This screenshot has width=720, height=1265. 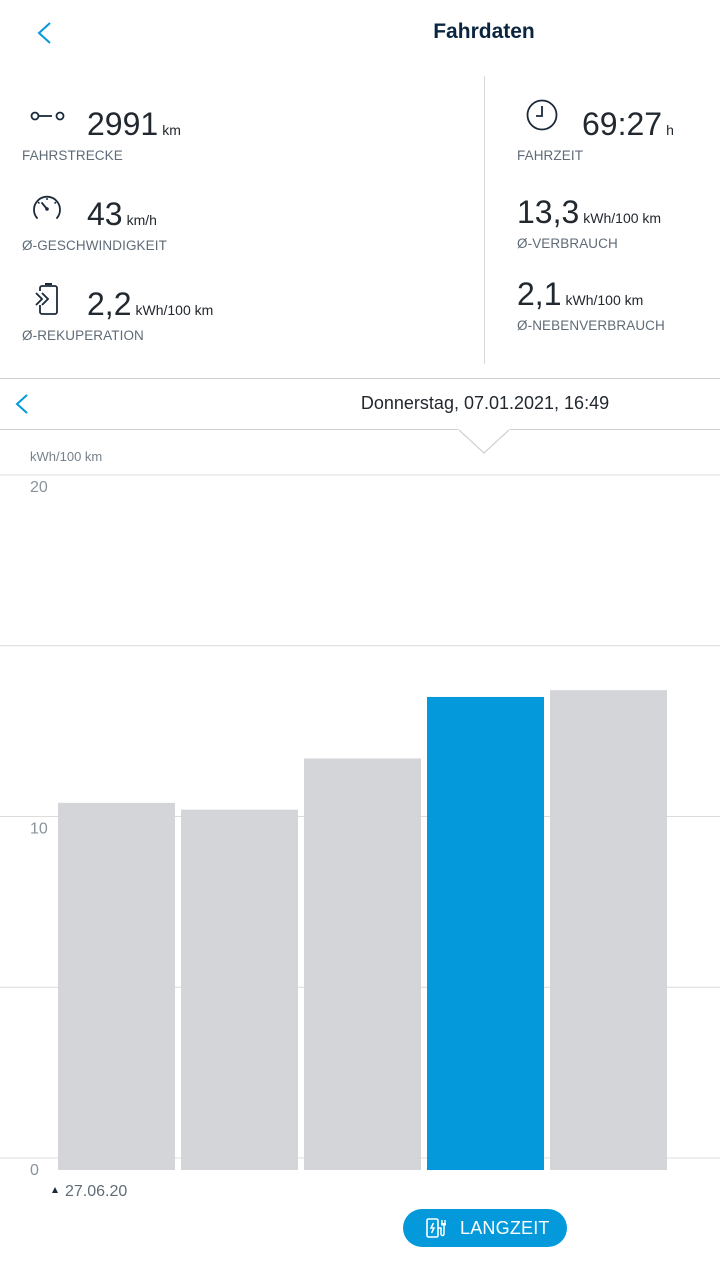 I want to click on clock-icon, so click(x=542, y=115).